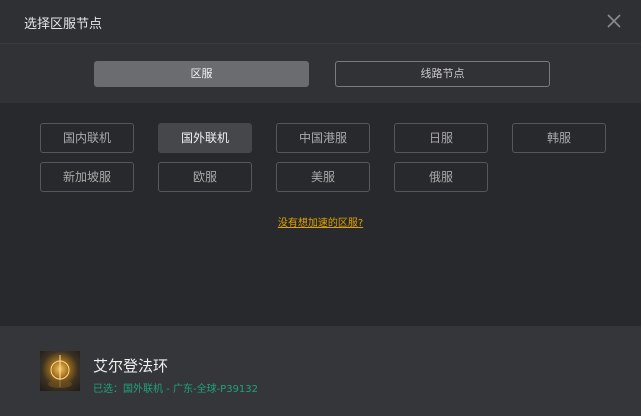 This screenshot has height=416, width=641. Describe the element at coordinates (320, 73) in the screenshot. I see `tab-bar: 区服 线路节点` at that location.